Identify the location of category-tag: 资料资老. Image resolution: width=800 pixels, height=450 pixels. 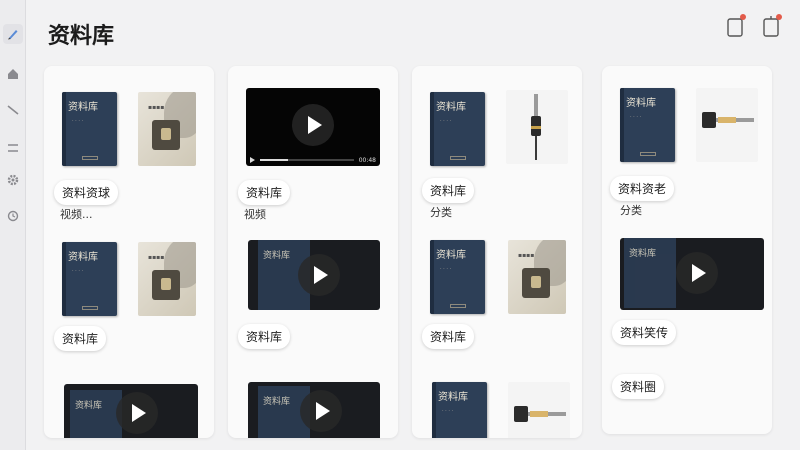
(642, 188).